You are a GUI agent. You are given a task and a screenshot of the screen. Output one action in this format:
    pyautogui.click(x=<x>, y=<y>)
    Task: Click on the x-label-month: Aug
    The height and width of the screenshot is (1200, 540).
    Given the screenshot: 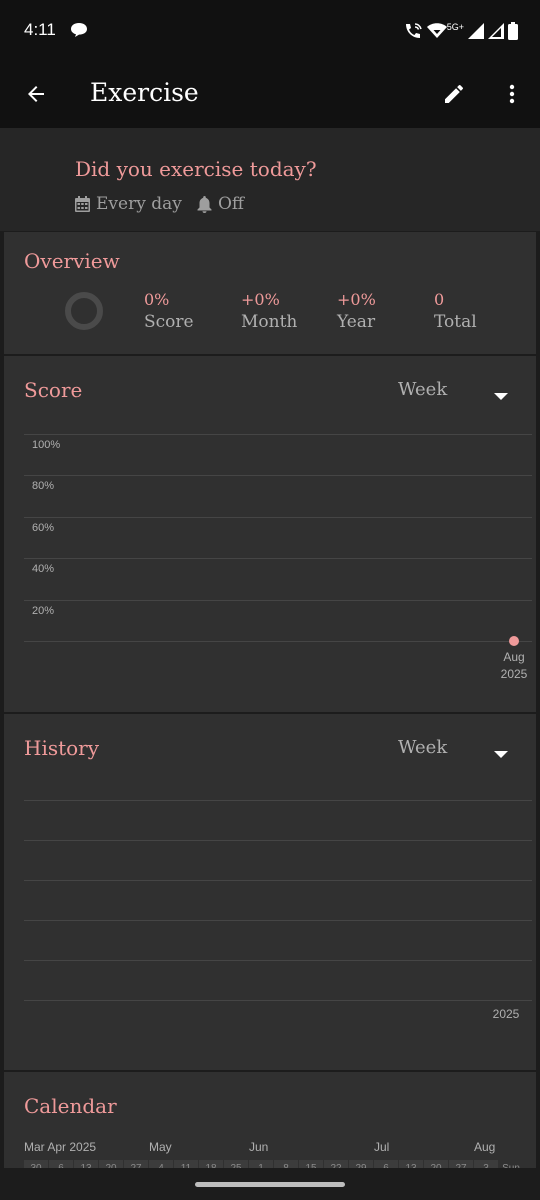 What is the action you would take?
    pyautogui.click(x=514, y=657)
    